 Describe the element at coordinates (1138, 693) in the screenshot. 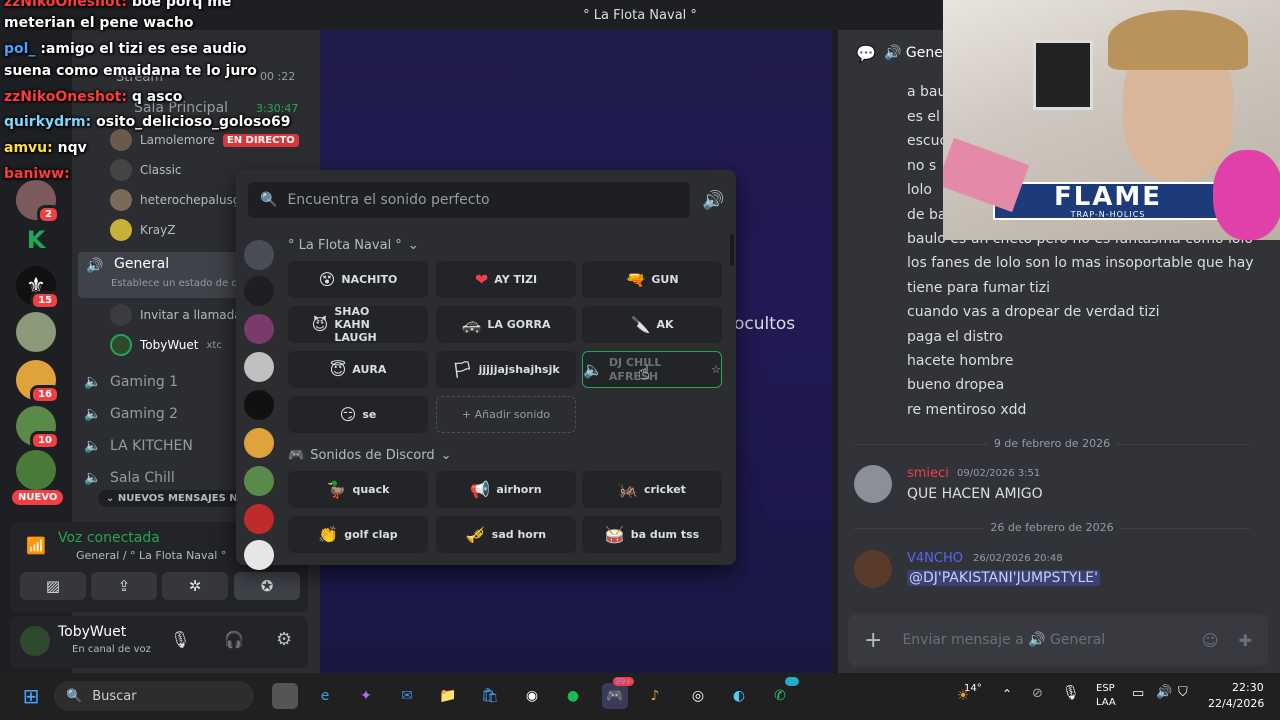

I see `display-icon: ▭` at that location.